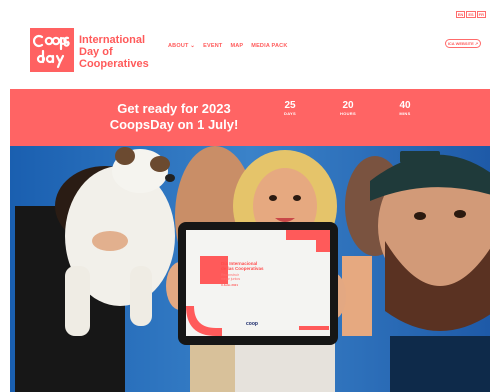 This screenshot has width=490, height=392. What do you see at coordinates (212, 46) in the screenshot?
I see `nav-event: EVENT` at bounding box center [212, 46].